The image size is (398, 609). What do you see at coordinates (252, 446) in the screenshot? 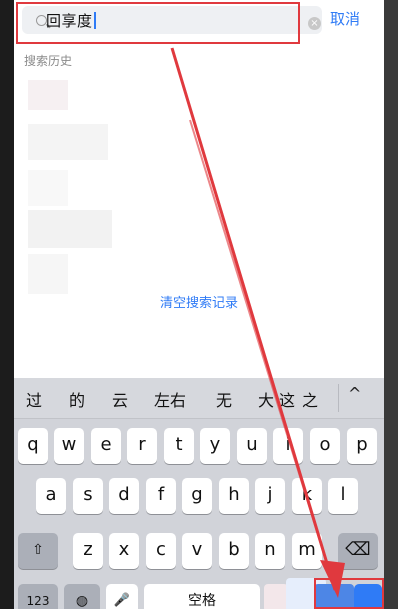
I see `key-u: u` at bounding box center [252, 446].